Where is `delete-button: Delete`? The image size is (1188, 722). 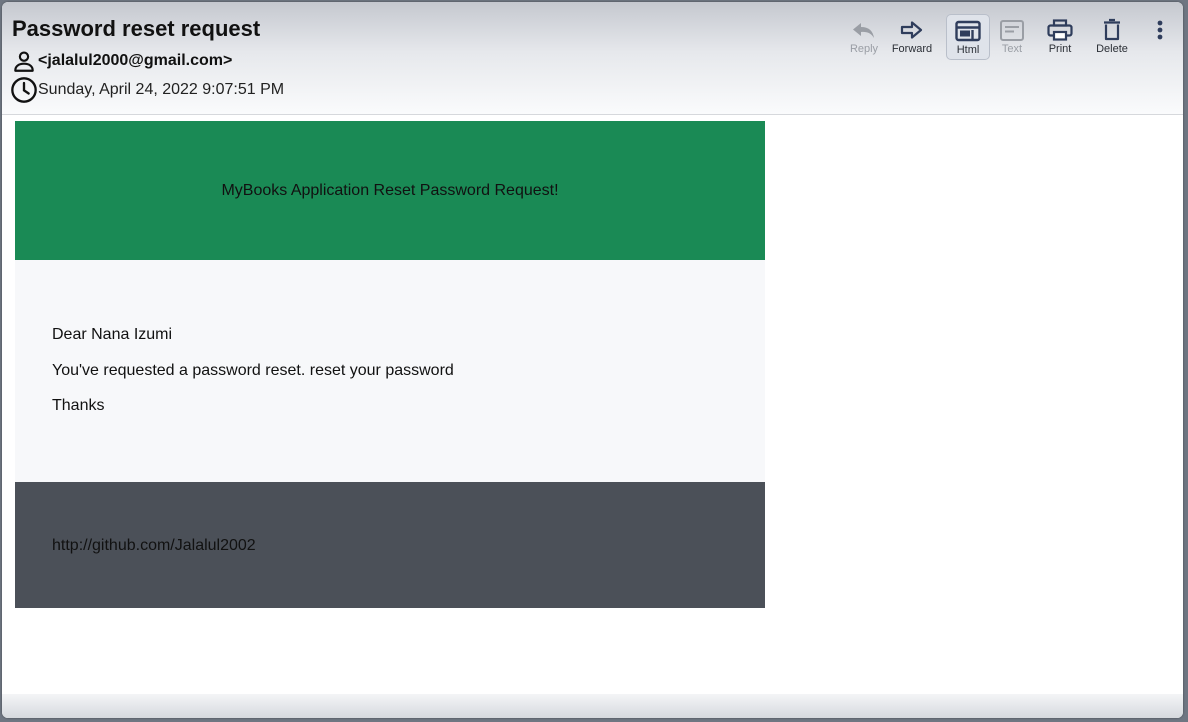 delete-button: Delete is located at coordinates (1112, 37).